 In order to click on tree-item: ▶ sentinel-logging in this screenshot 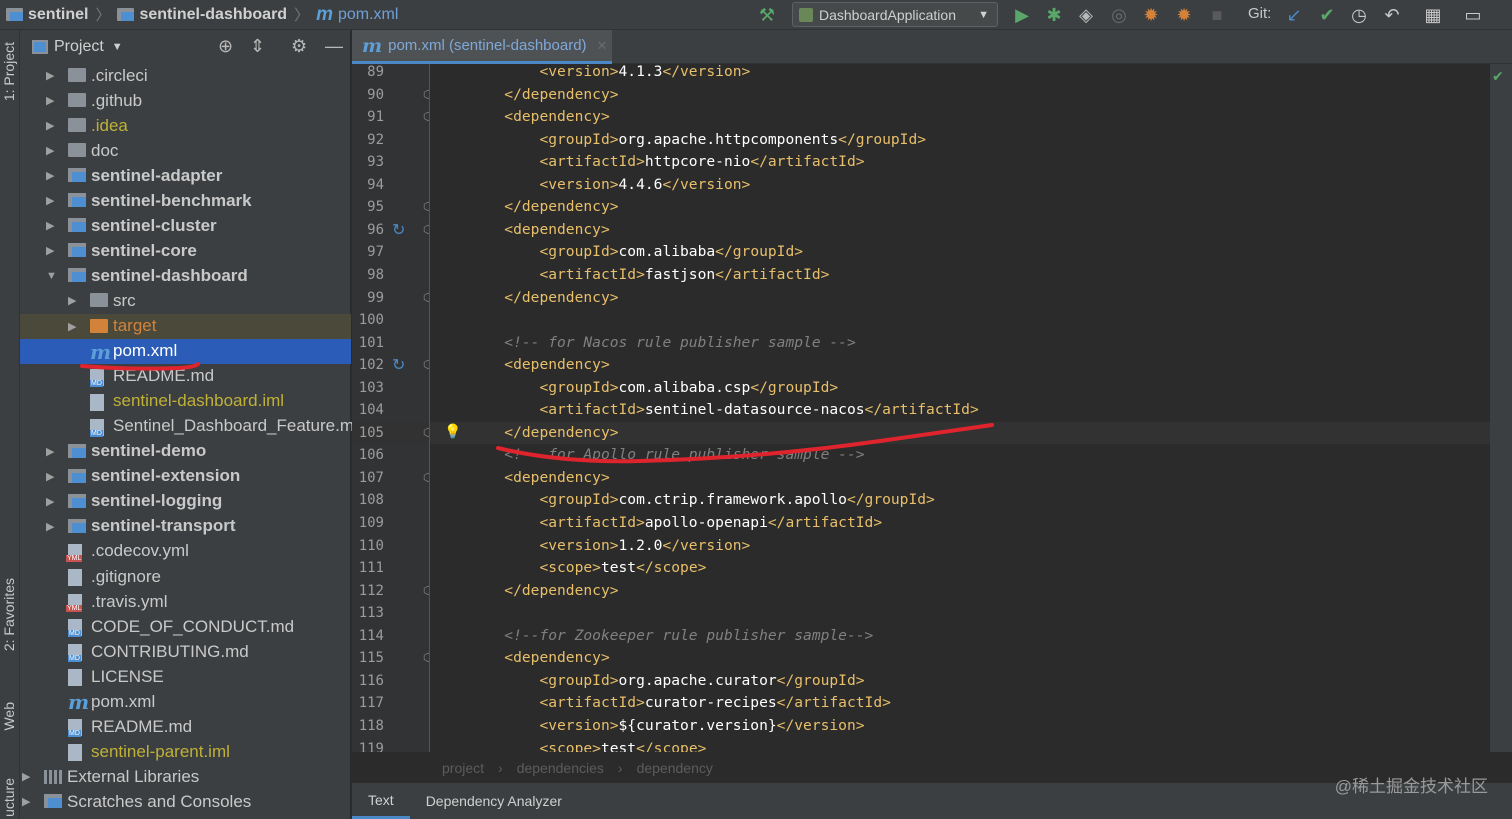, I will do `click(185, 501)`.